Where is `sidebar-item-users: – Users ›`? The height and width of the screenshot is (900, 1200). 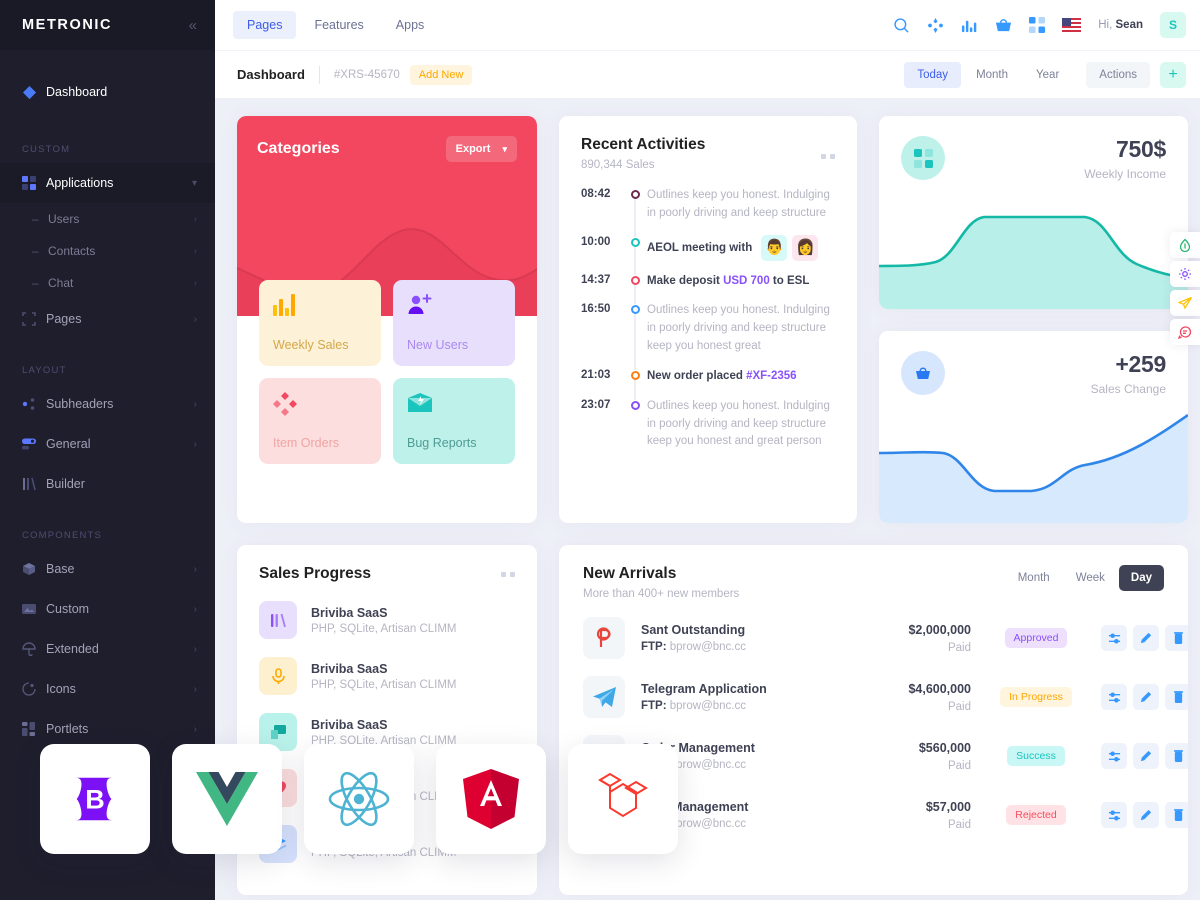
sidebar-item-users: – Users › is located at coordinates (107, 219).